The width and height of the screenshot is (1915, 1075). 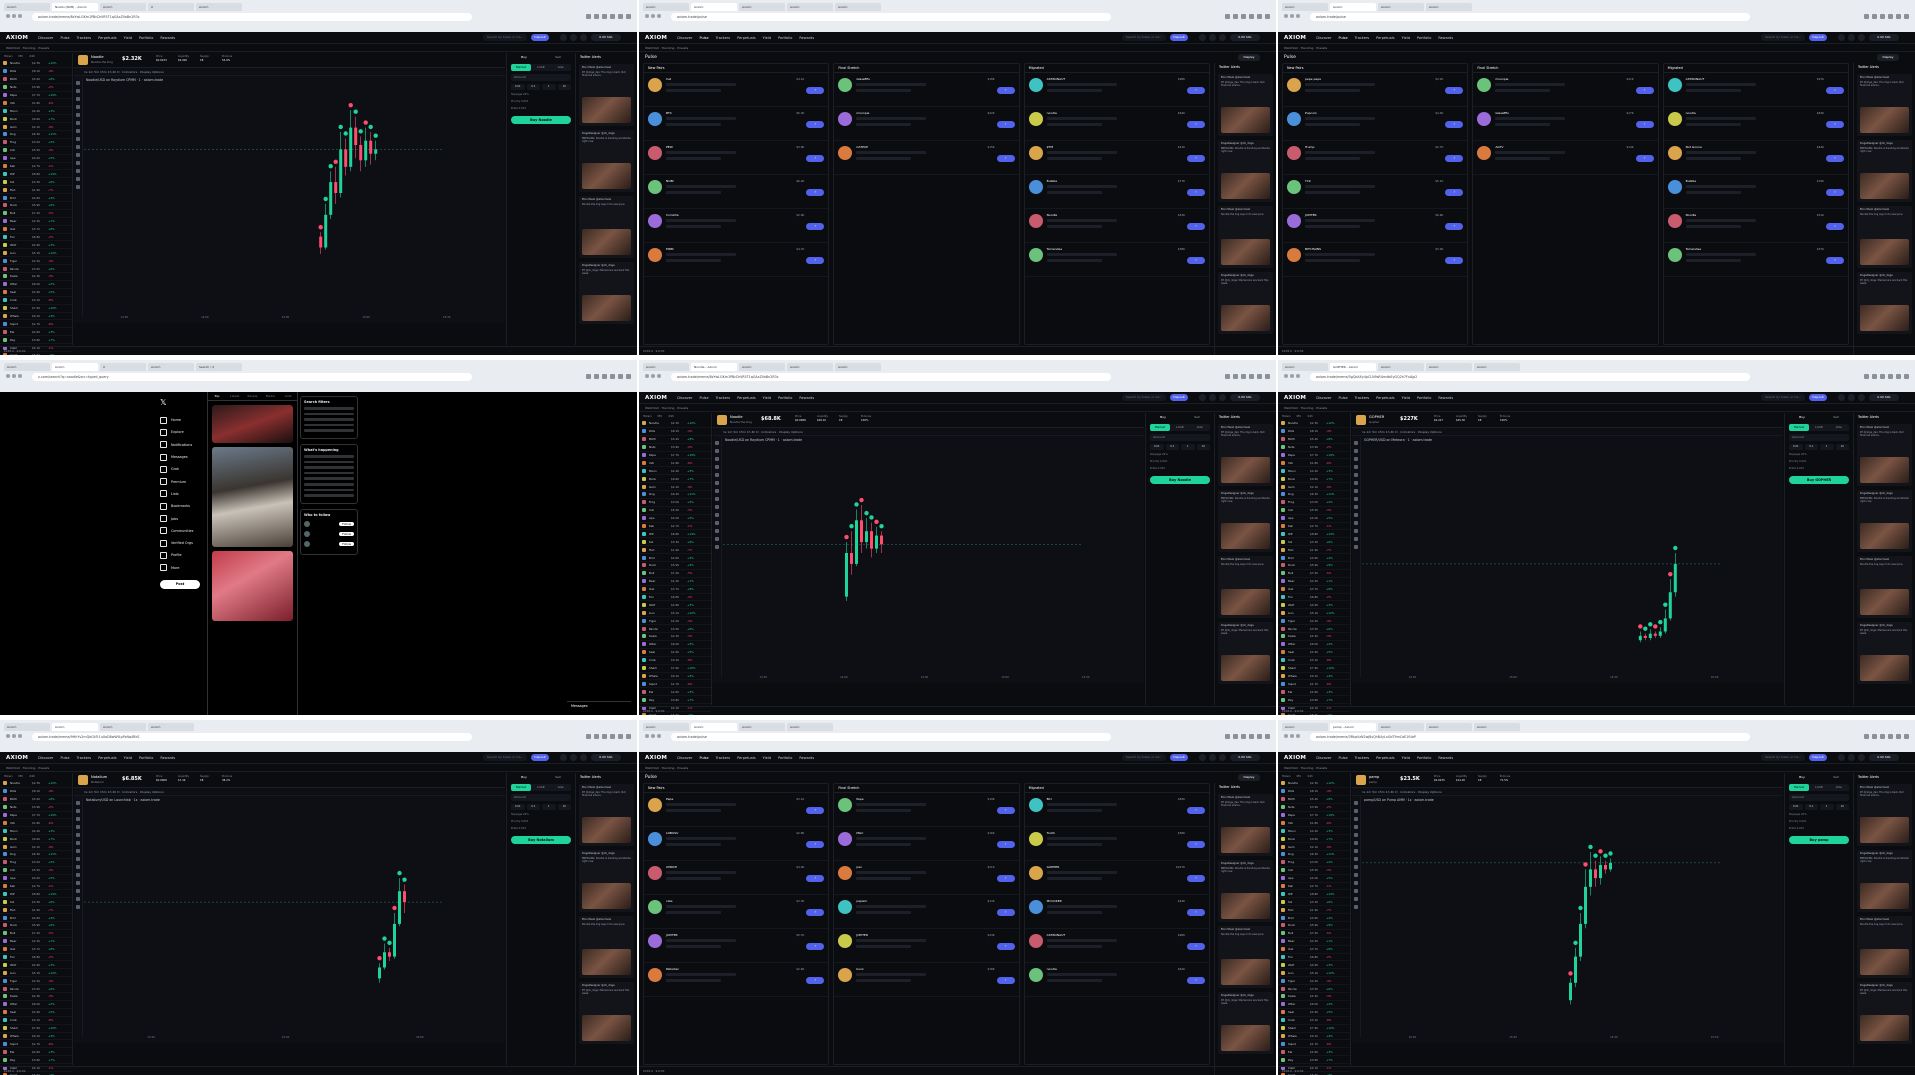 I want to click on settings-icon, so click(x=1202, y=37).